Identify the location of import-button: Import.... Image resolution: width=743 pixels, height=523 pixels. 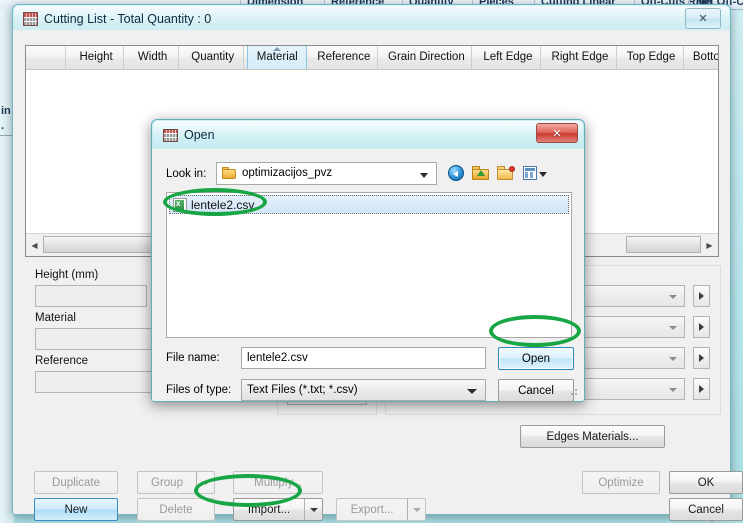
(278, 509).